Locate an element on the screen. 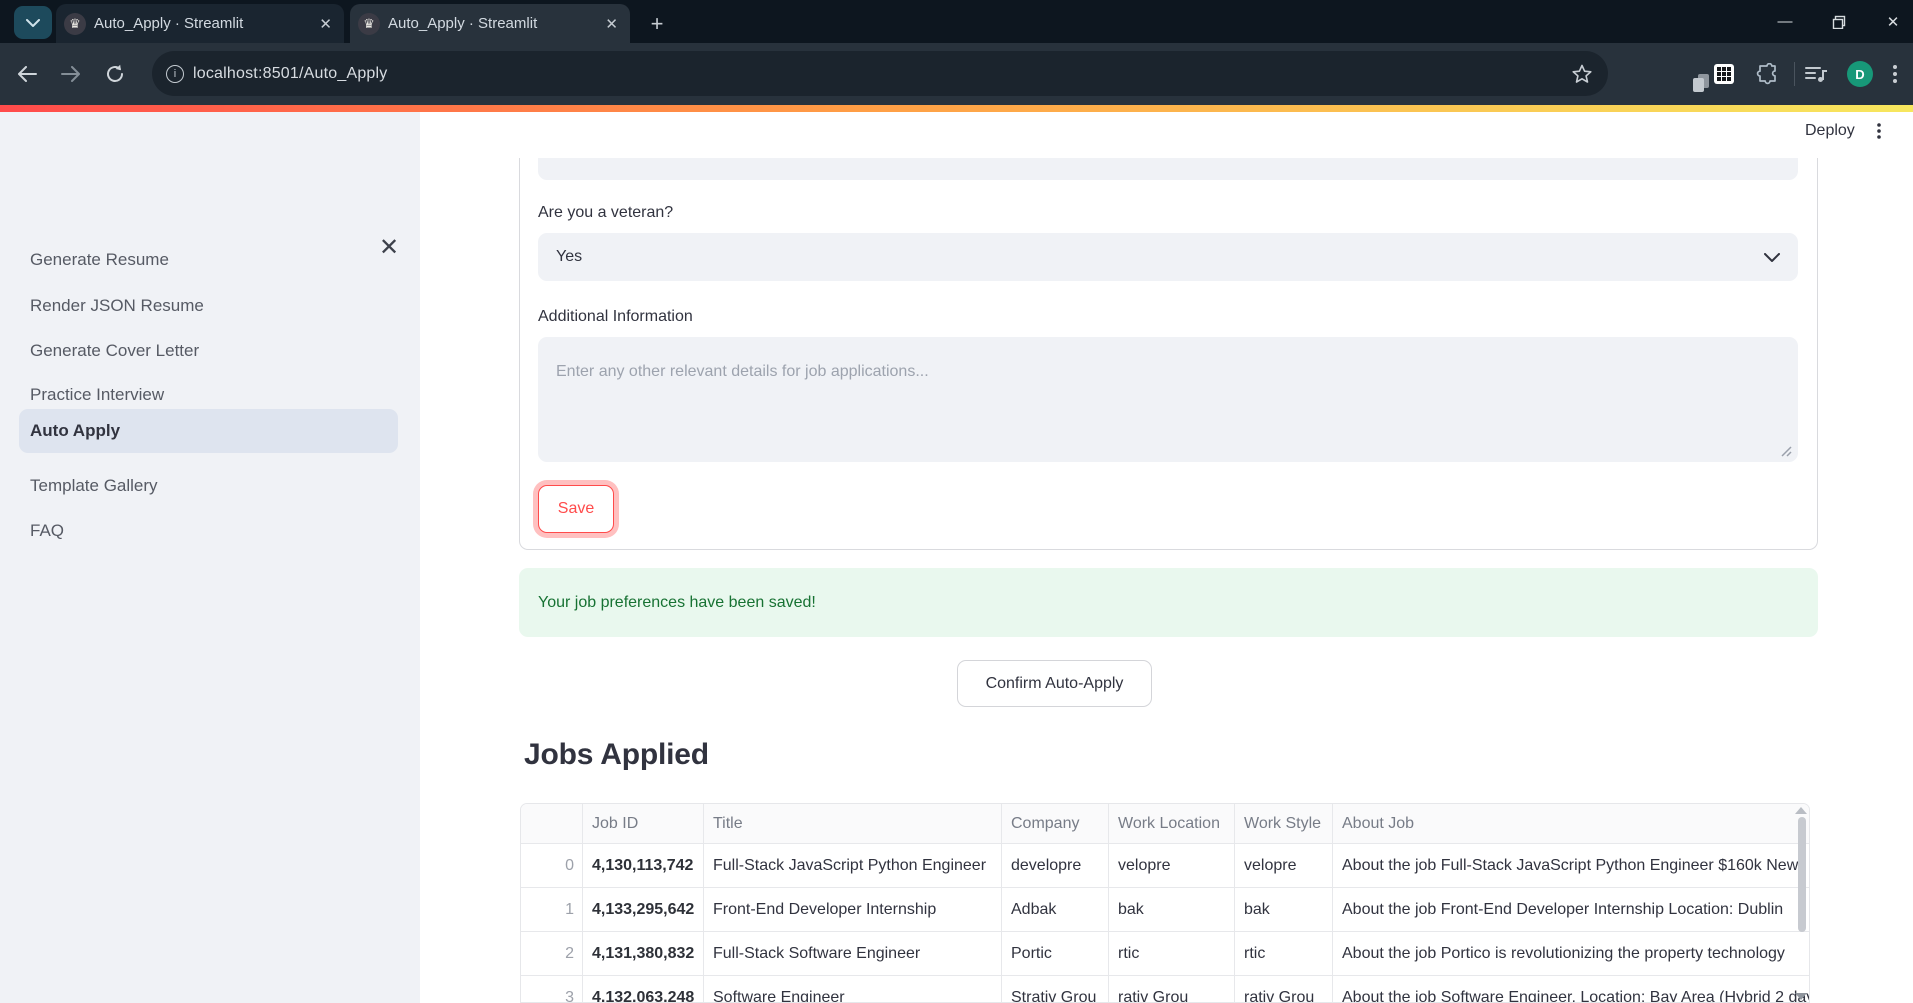 The width and height of the screenshot is (1913, 1003). column-header-company: Company is located at coordinates (1055, 824).